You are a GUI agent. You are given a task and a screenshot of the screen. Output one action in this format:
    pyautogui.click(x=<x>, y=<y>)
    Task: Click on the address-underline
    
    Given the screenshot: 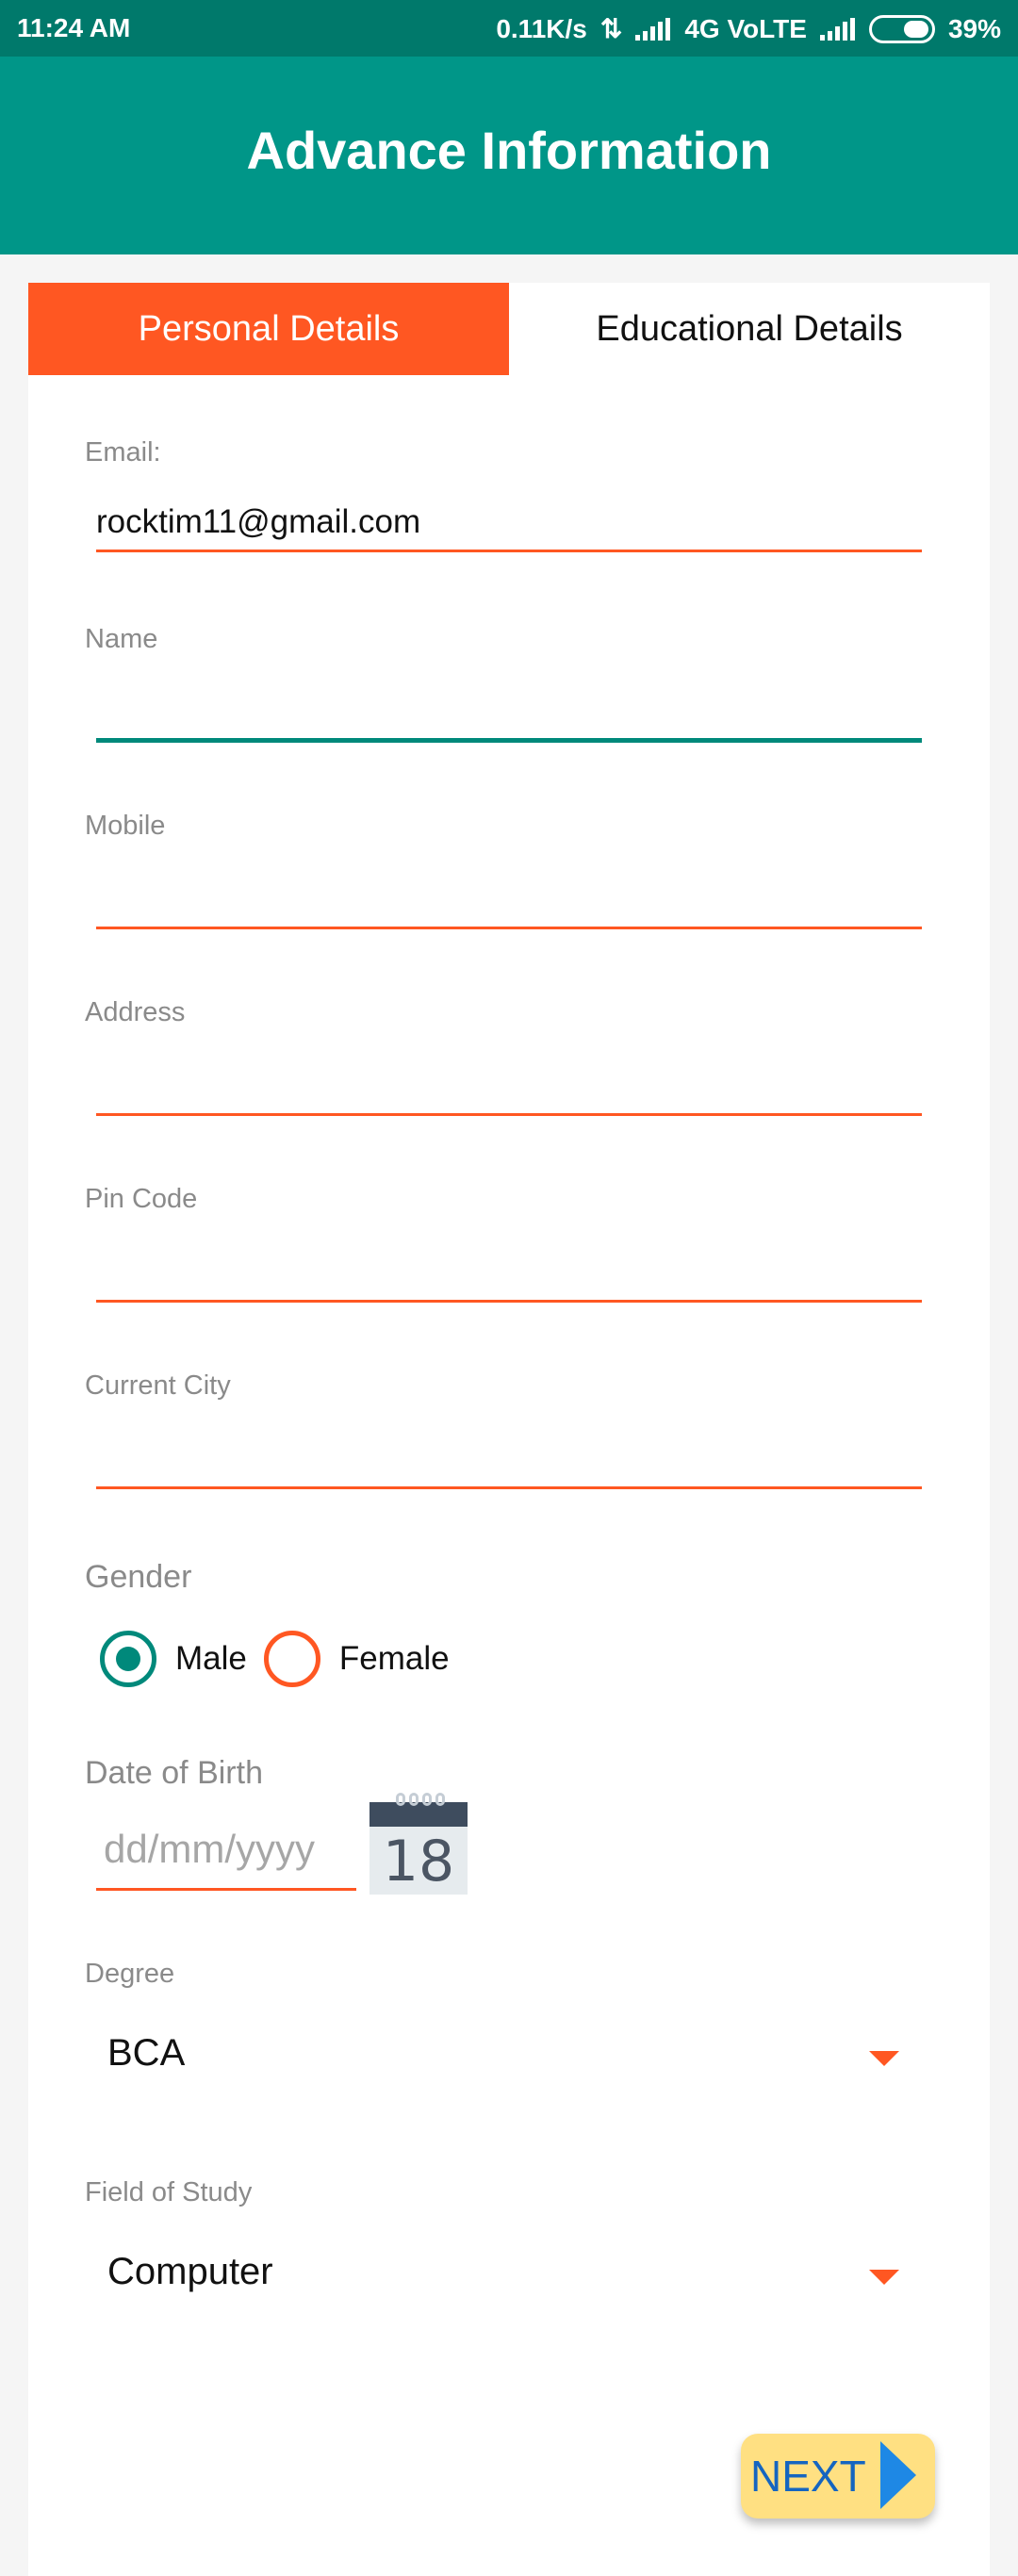 What is the action you would take?
    pyautogui.click(x=509, y=1114)
    